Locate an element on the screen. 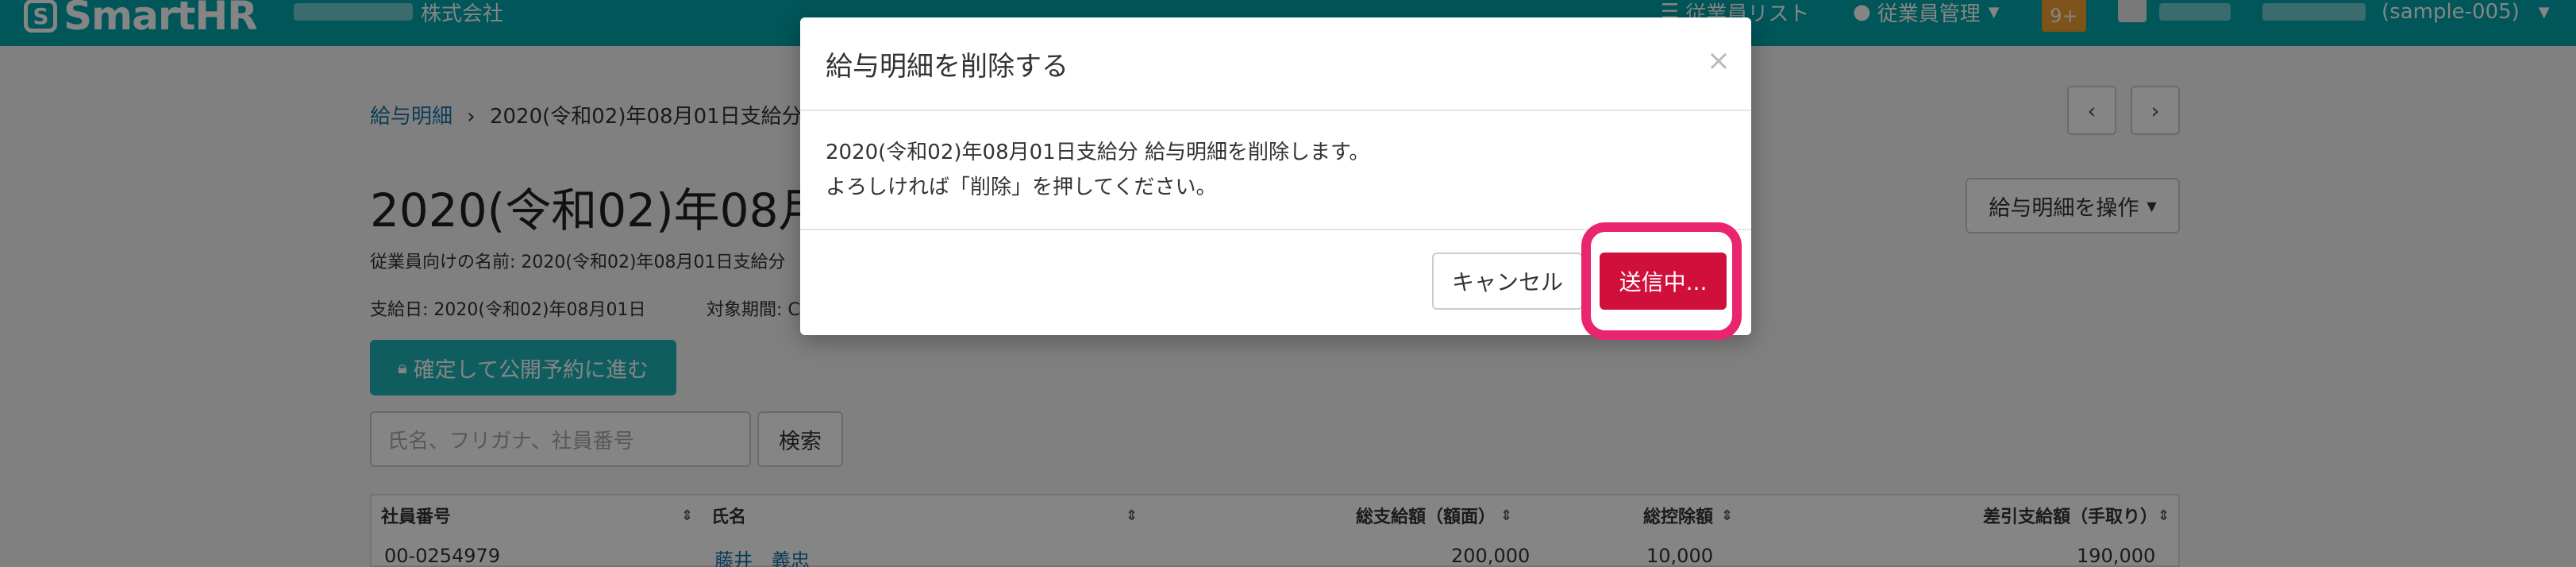 Image resolution: width=2576 pixels, height=567 pixels. divider is located at coordinates (1275, 110).